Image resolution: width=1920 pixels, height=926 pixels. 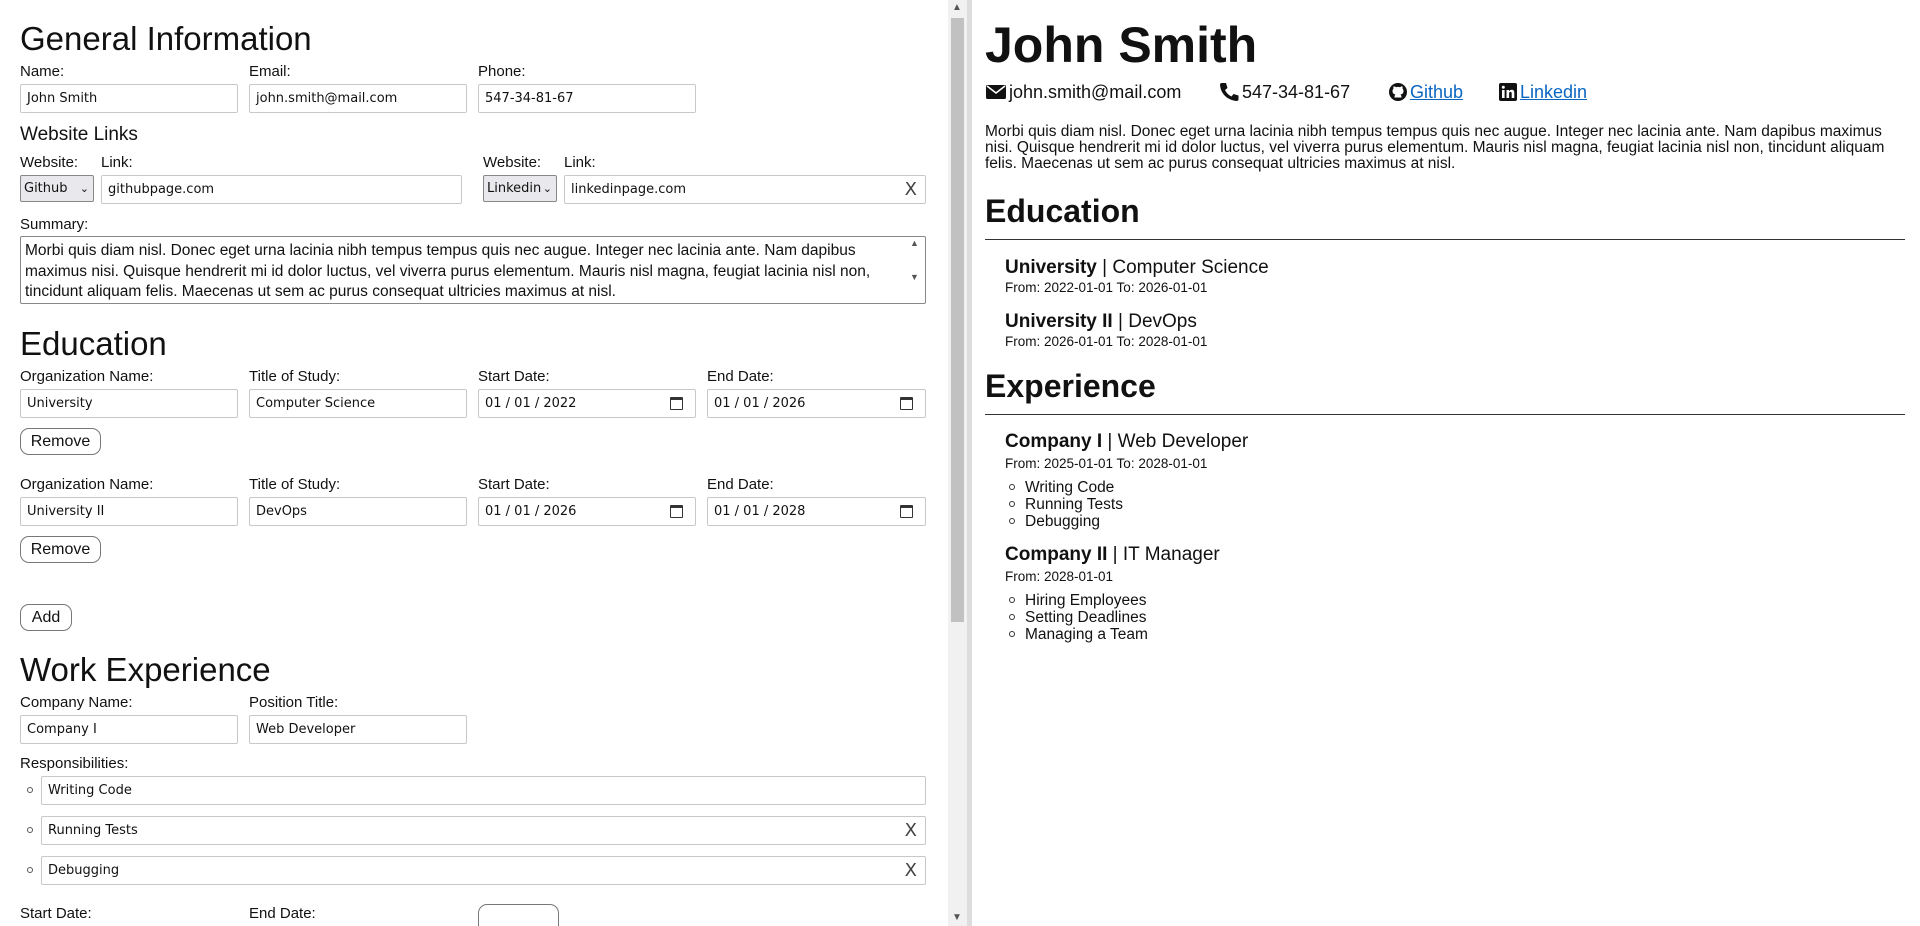 I want to click on preview-email-text: john.smith@mail.com, so click(x=1095, y=92).